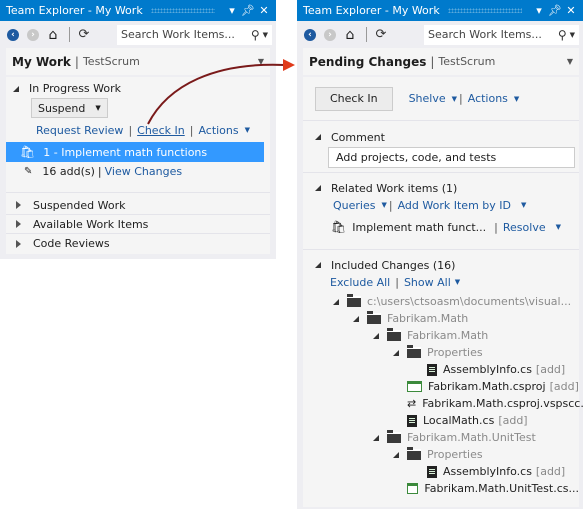  I want to click on suspend-dropdown: Suspend ▼, so click(69, 108).